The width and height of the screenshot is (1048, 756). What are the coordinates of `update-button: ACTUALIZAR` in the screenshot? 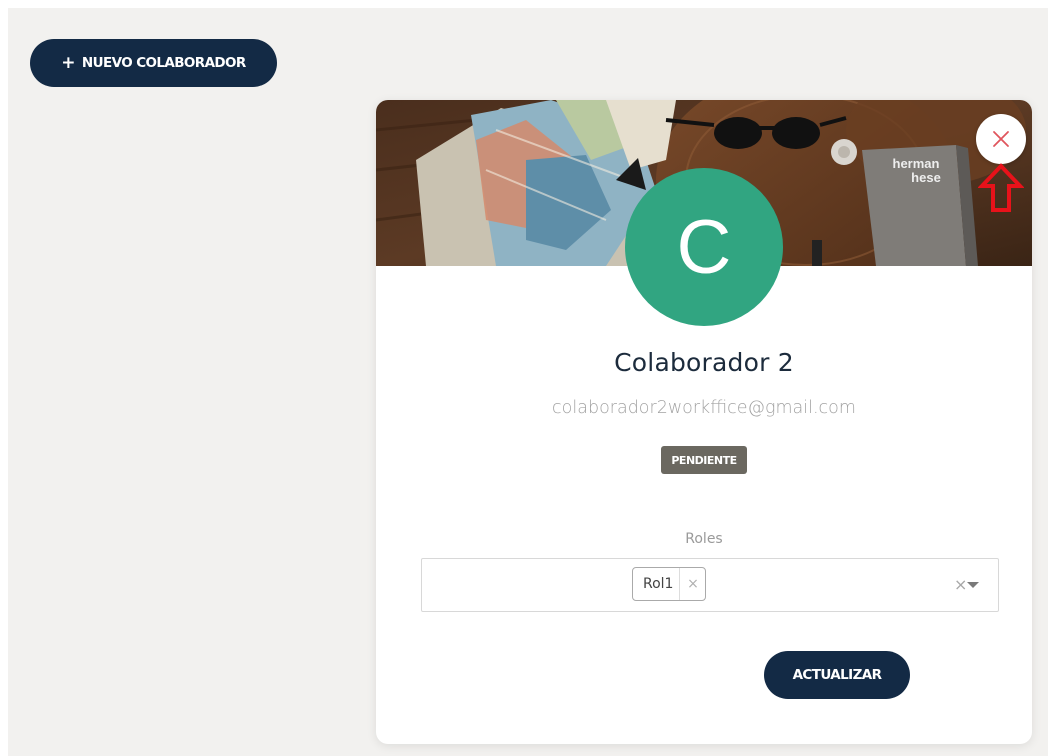 It's located at (837, 675).